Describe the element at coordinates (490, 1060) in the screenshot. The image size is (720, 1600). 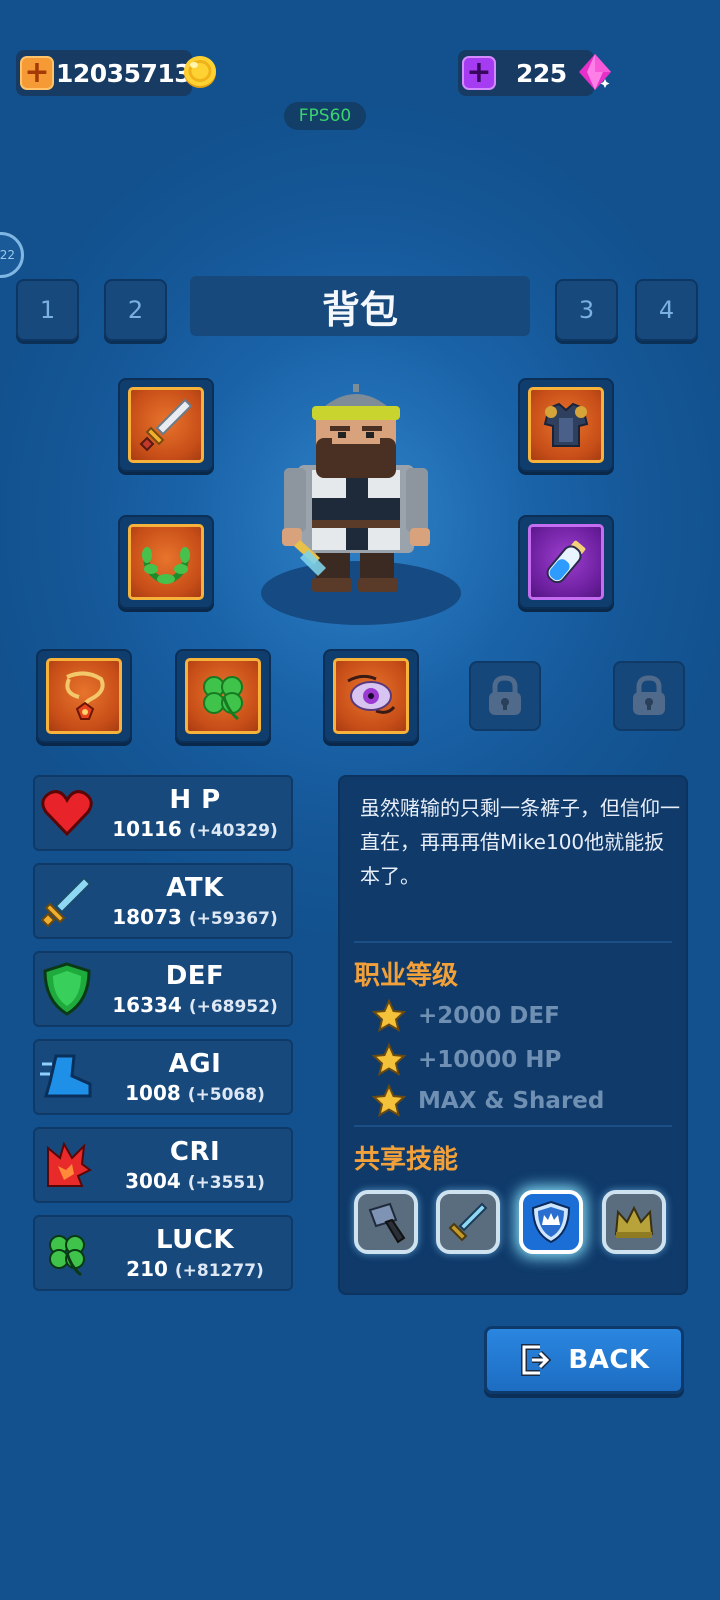
I see `class-bonus-text: +10000 HP` at that location.